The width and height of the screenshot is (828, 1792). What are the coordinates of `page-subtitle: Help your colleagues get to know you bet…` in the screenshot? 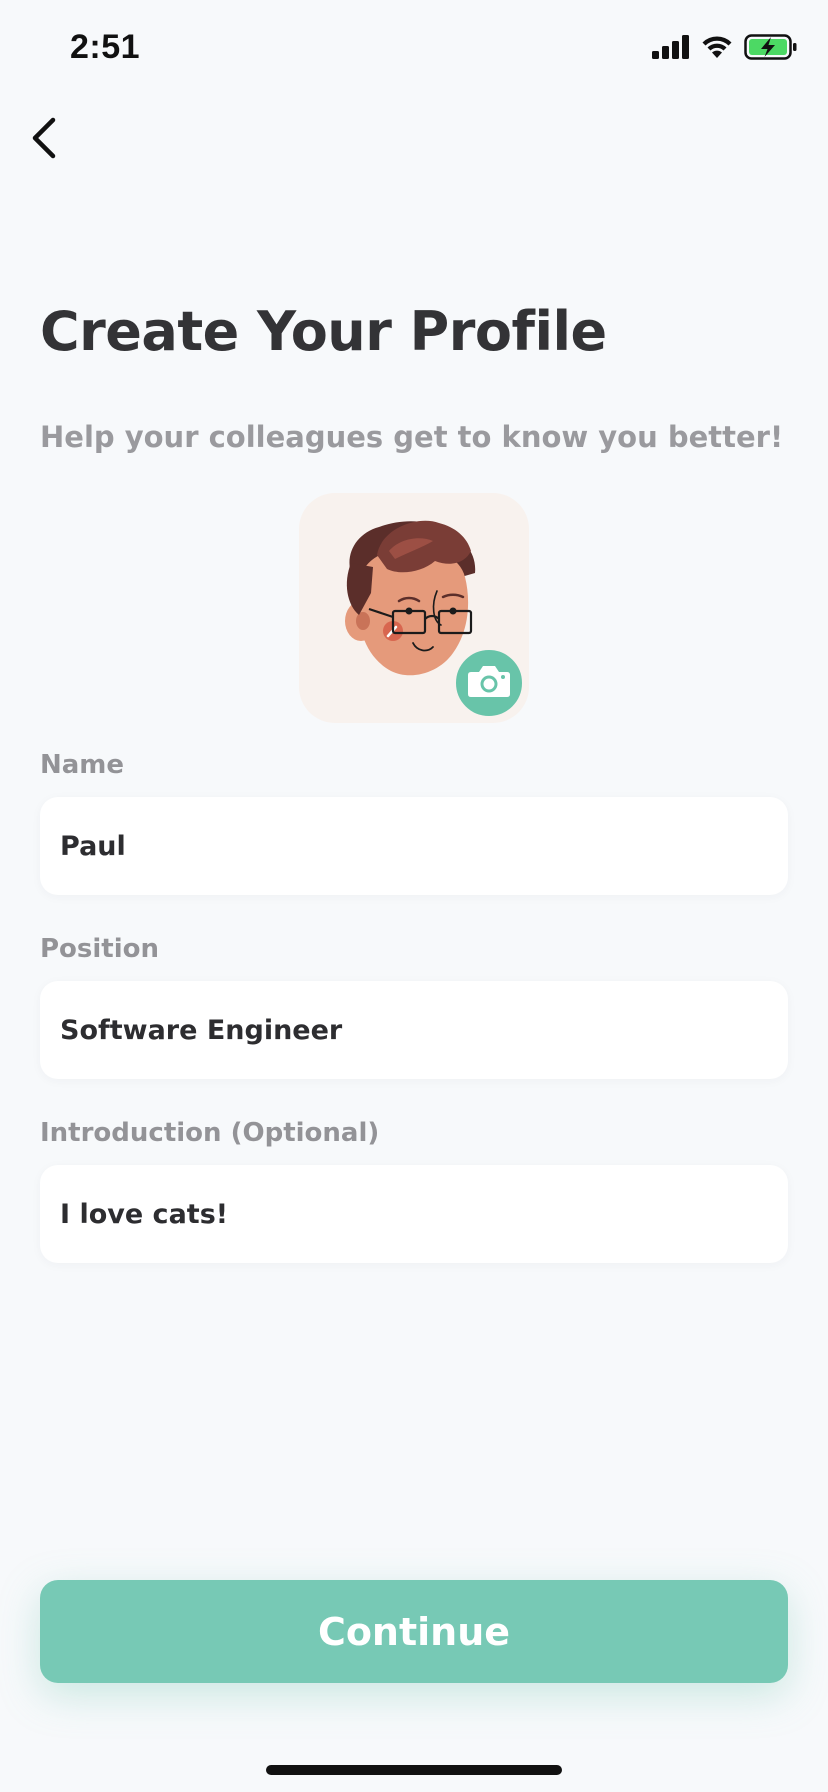 It's located at (412, 437).